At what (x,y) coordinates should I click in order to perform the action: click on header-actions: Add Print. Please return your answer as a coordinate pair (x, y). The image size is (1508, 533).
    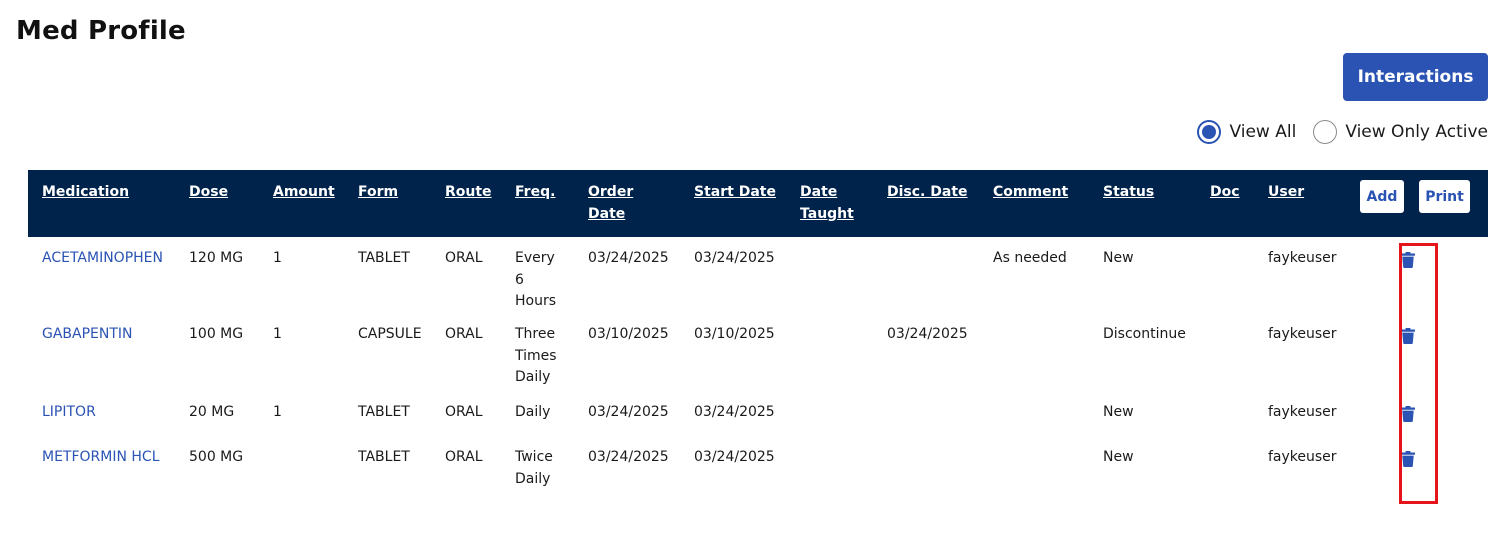
    Looking at the image, I should click on (1421, 203).